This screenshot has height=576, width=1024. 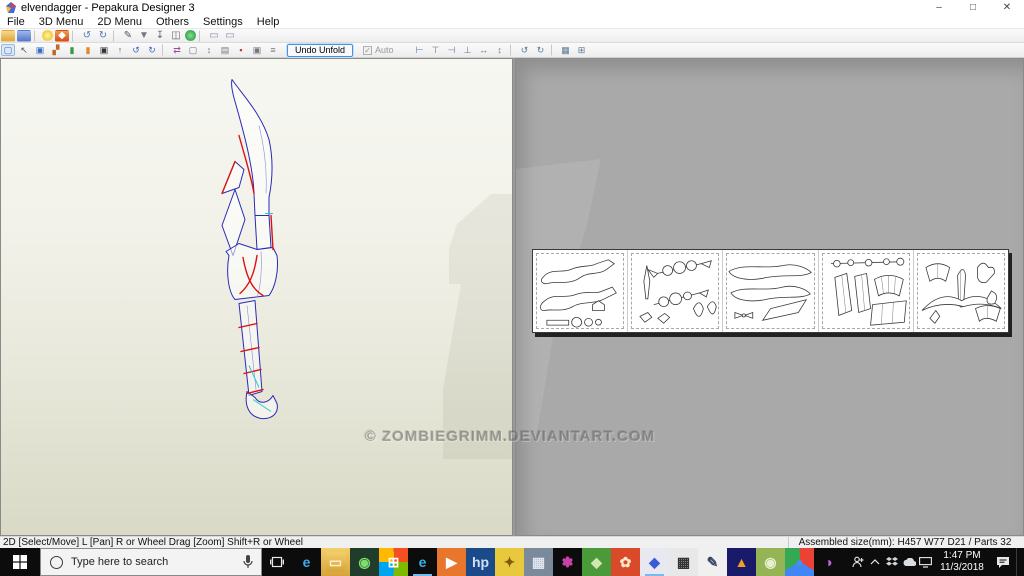 What do you see at coordinates (1003, 562) in the screenshot?
I see `action-center-button` at bounding box center [1003, 562].